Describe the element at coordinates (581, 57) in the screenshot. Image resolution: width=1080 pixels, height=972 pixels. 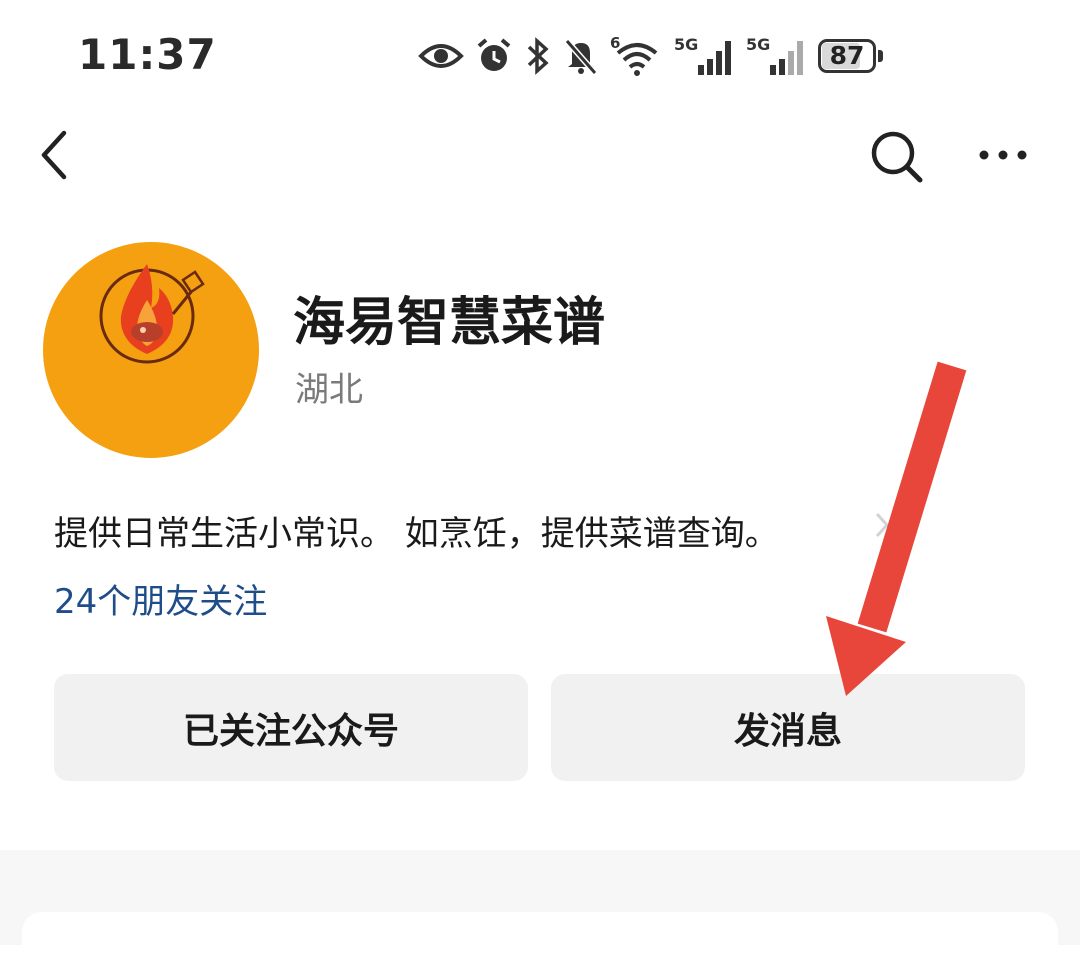
I see `mute-bell-icon` at that location.